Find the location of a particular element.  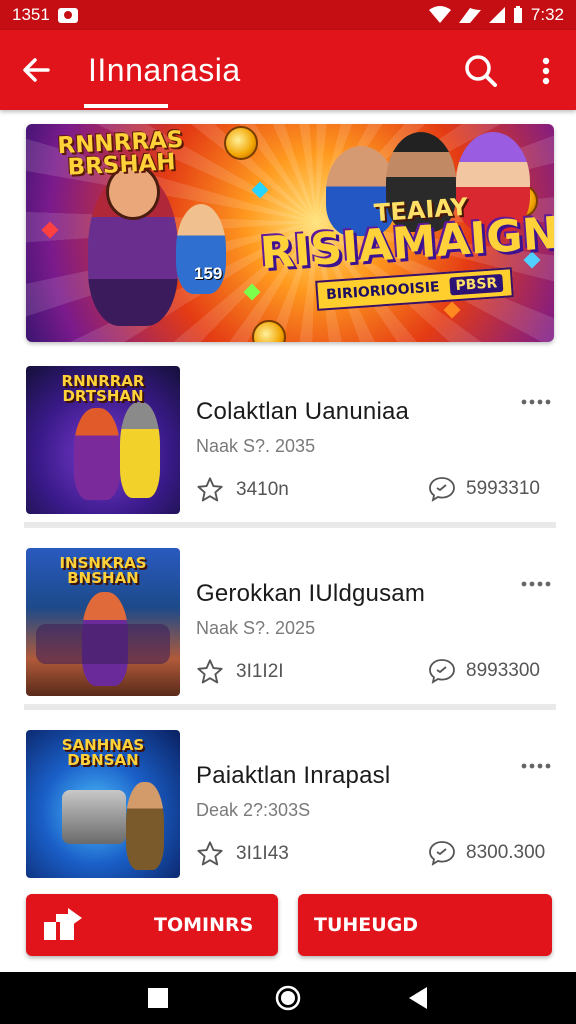

rating: 3410n is located at coordinates (242, 490).